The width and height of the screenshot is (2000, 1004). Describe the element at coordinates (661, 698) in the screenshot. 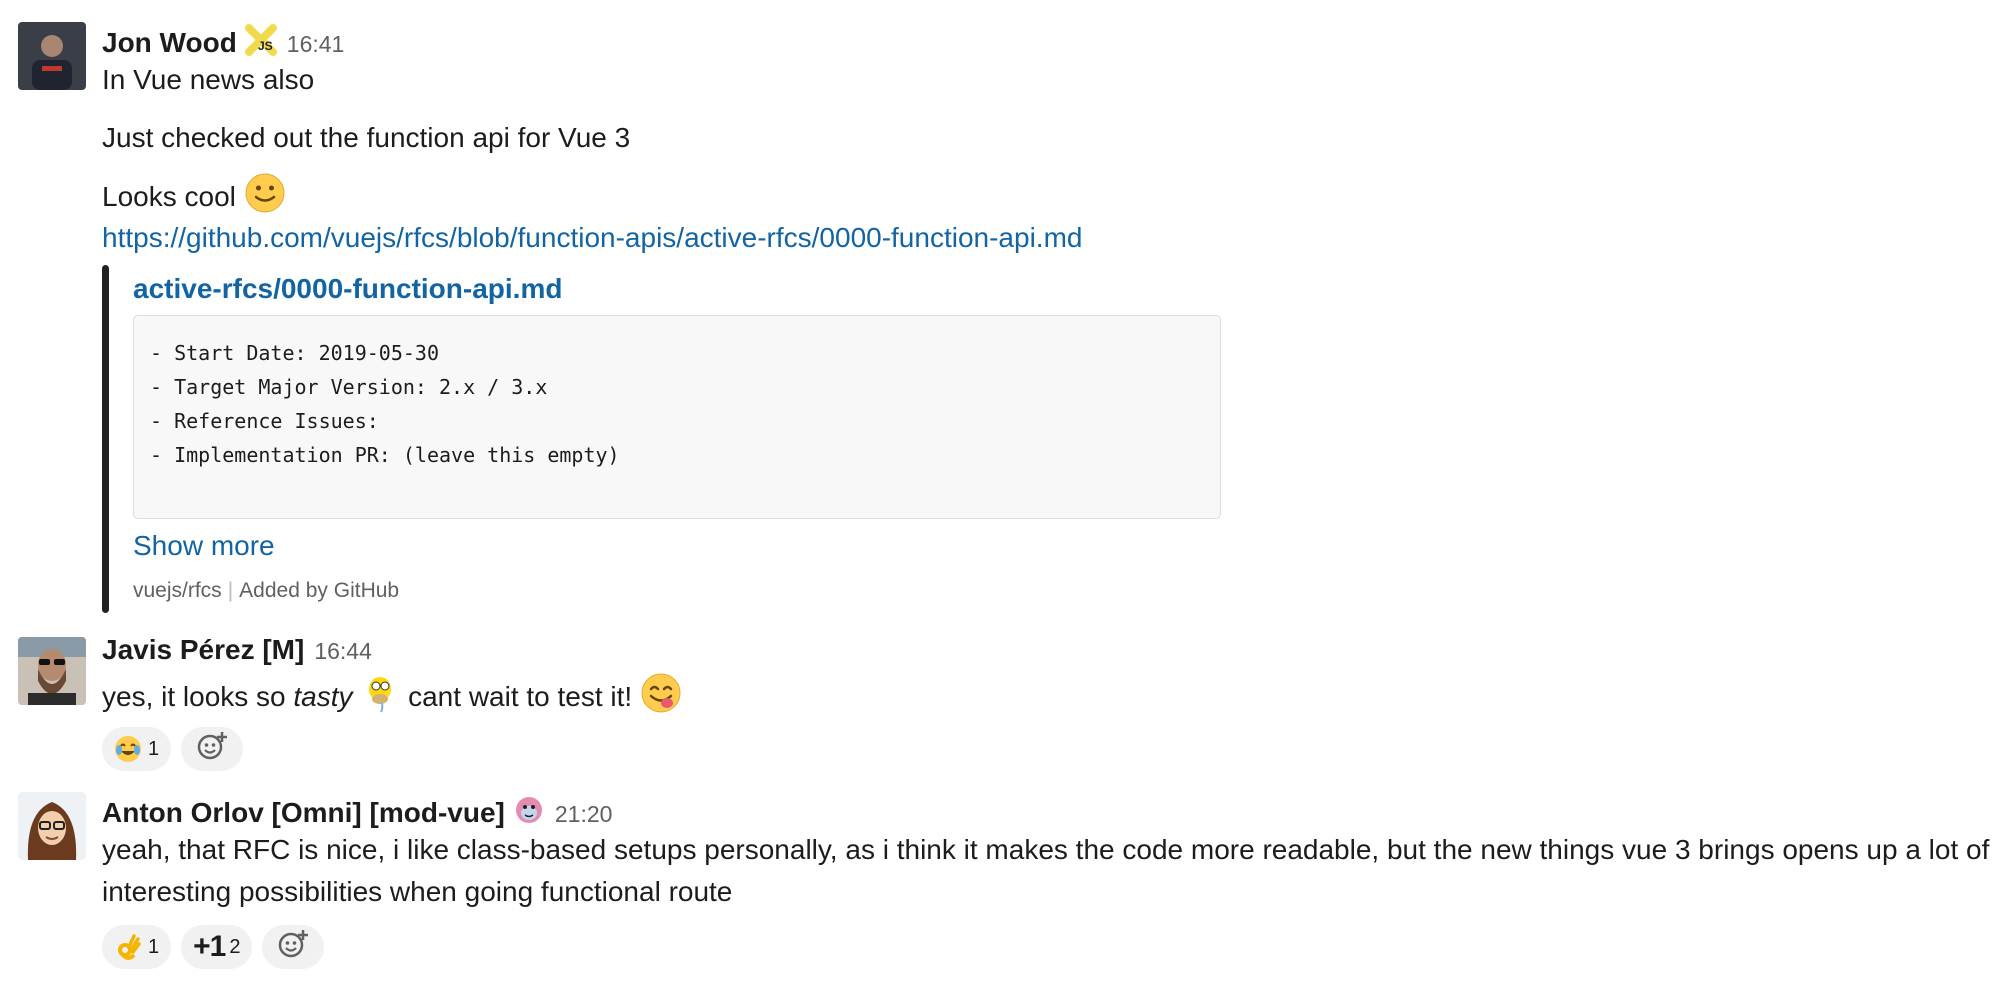

I see `yum-face-icon` at that location.